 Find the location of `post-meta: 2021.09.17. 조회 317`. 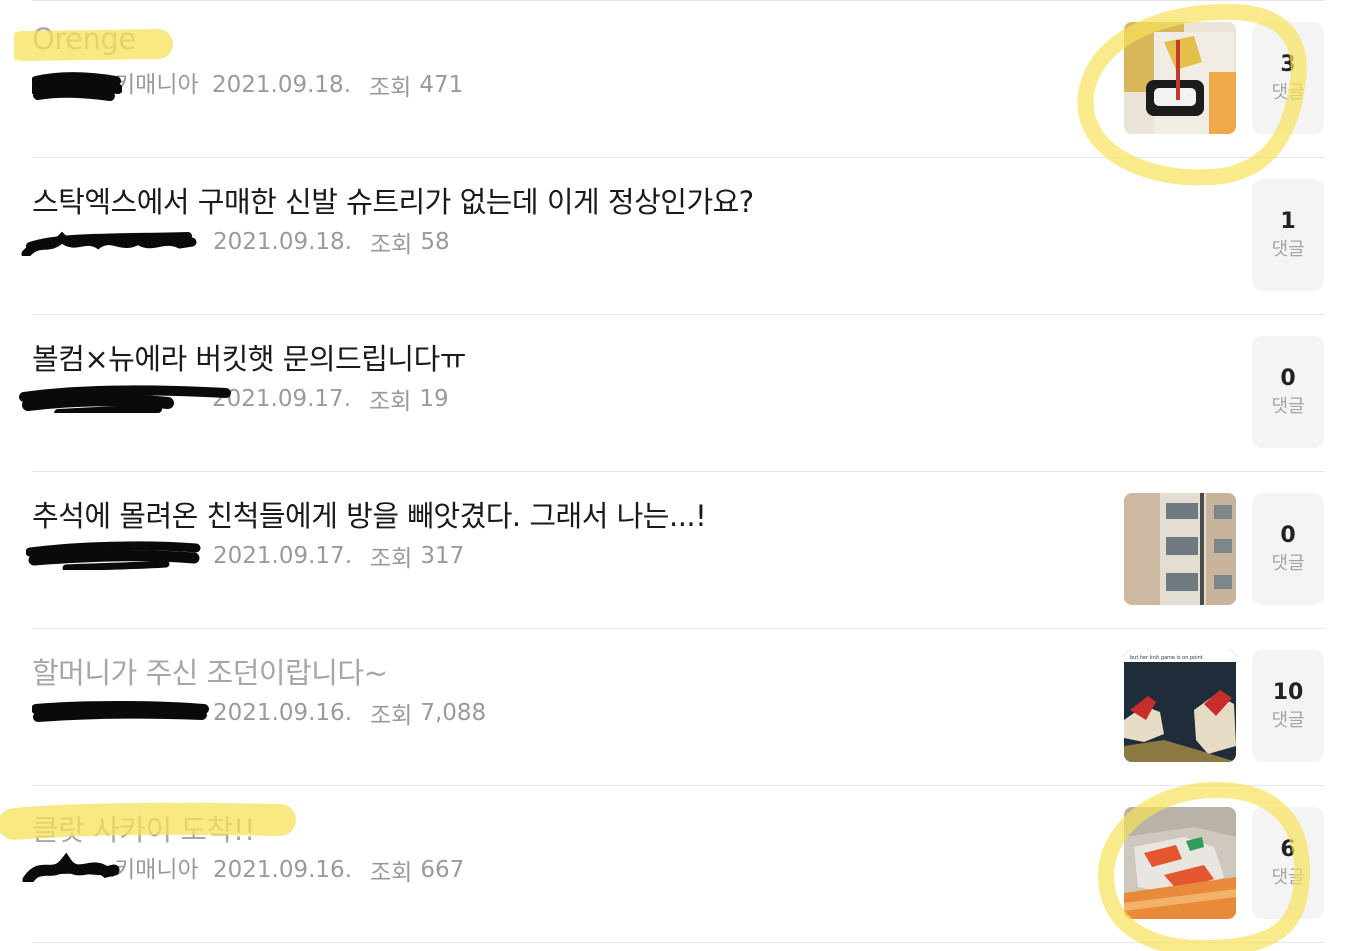

post-meta: 2021.09.17. 조회 317 is located at coordinates (245, 556).